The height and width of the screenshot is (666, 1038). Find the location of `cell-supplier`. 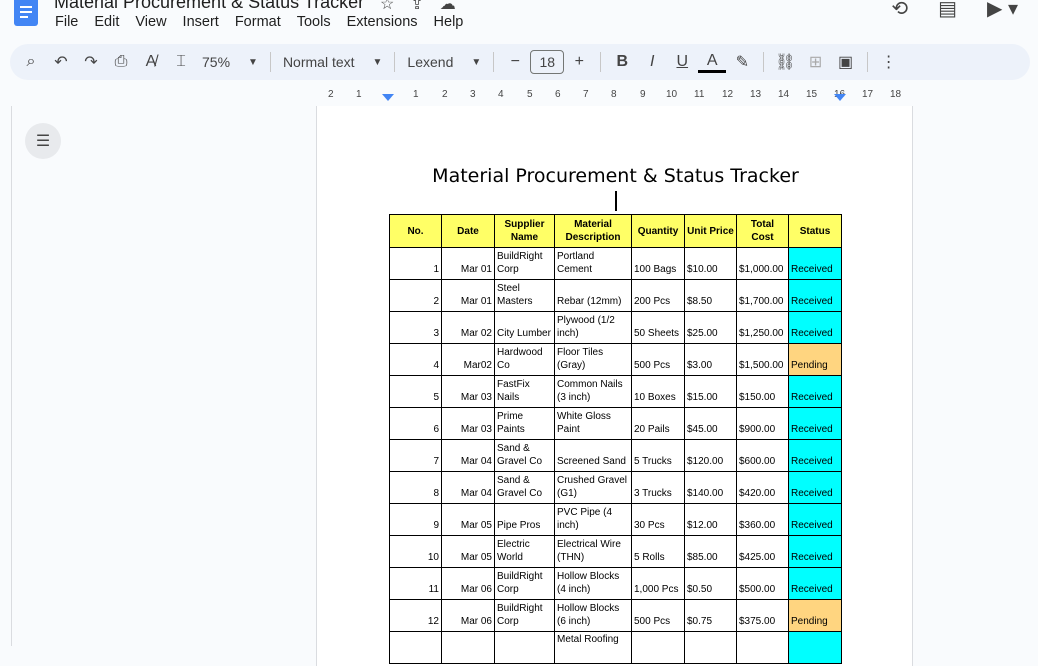

cell-supplier is located at coordinates (524, 647).